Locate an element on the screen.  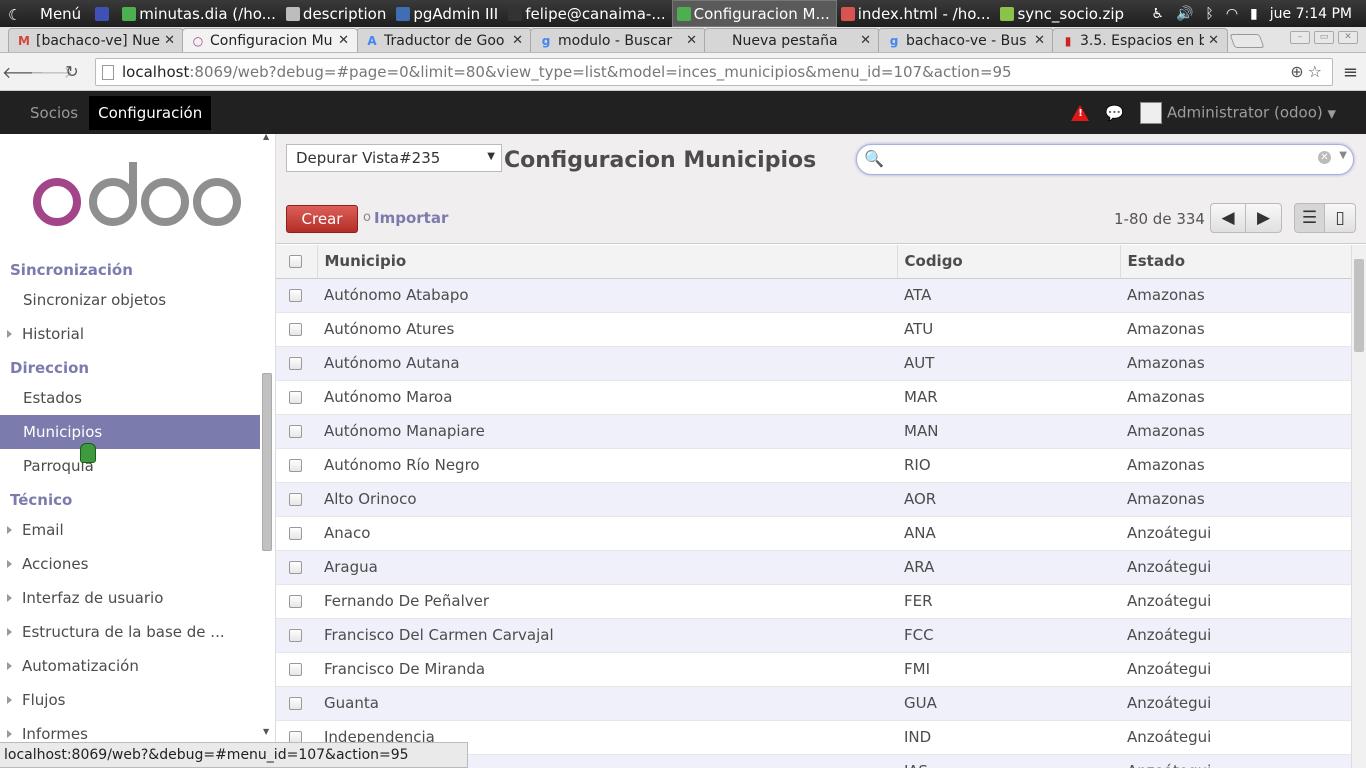
taskbar-window-1: description is located at coordinates (337, 13).